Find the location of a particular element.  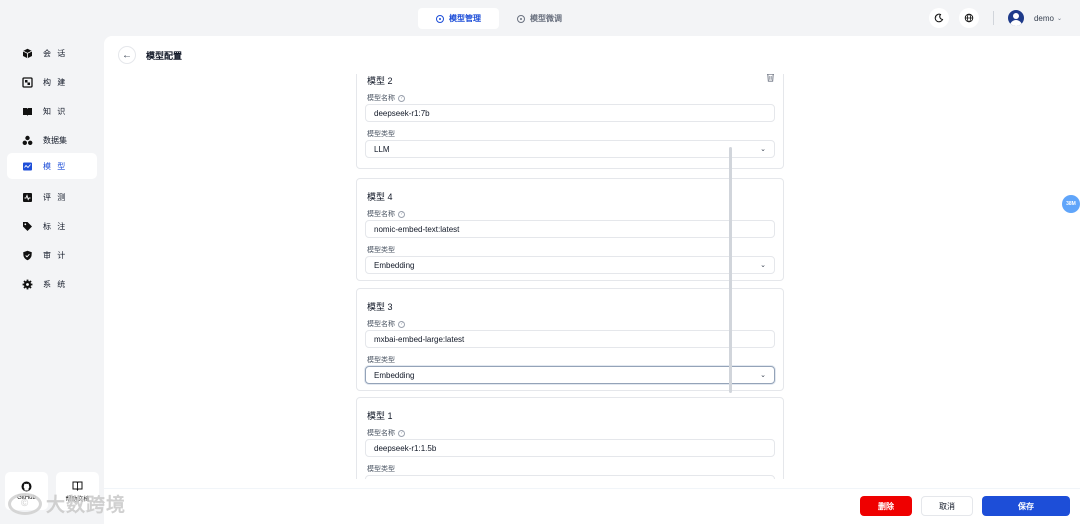

divider is located at coordinates (993, 18).